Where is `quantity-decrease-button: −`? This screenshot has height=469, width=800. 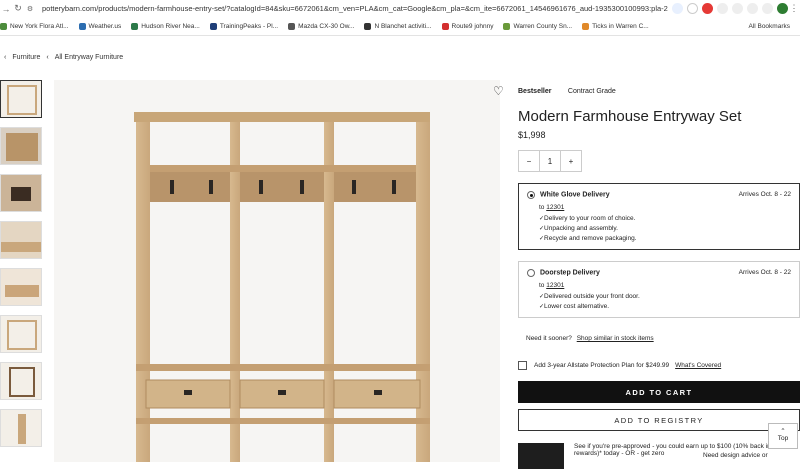
quantity-decrease-button: − is located at coordinates (529, 161).